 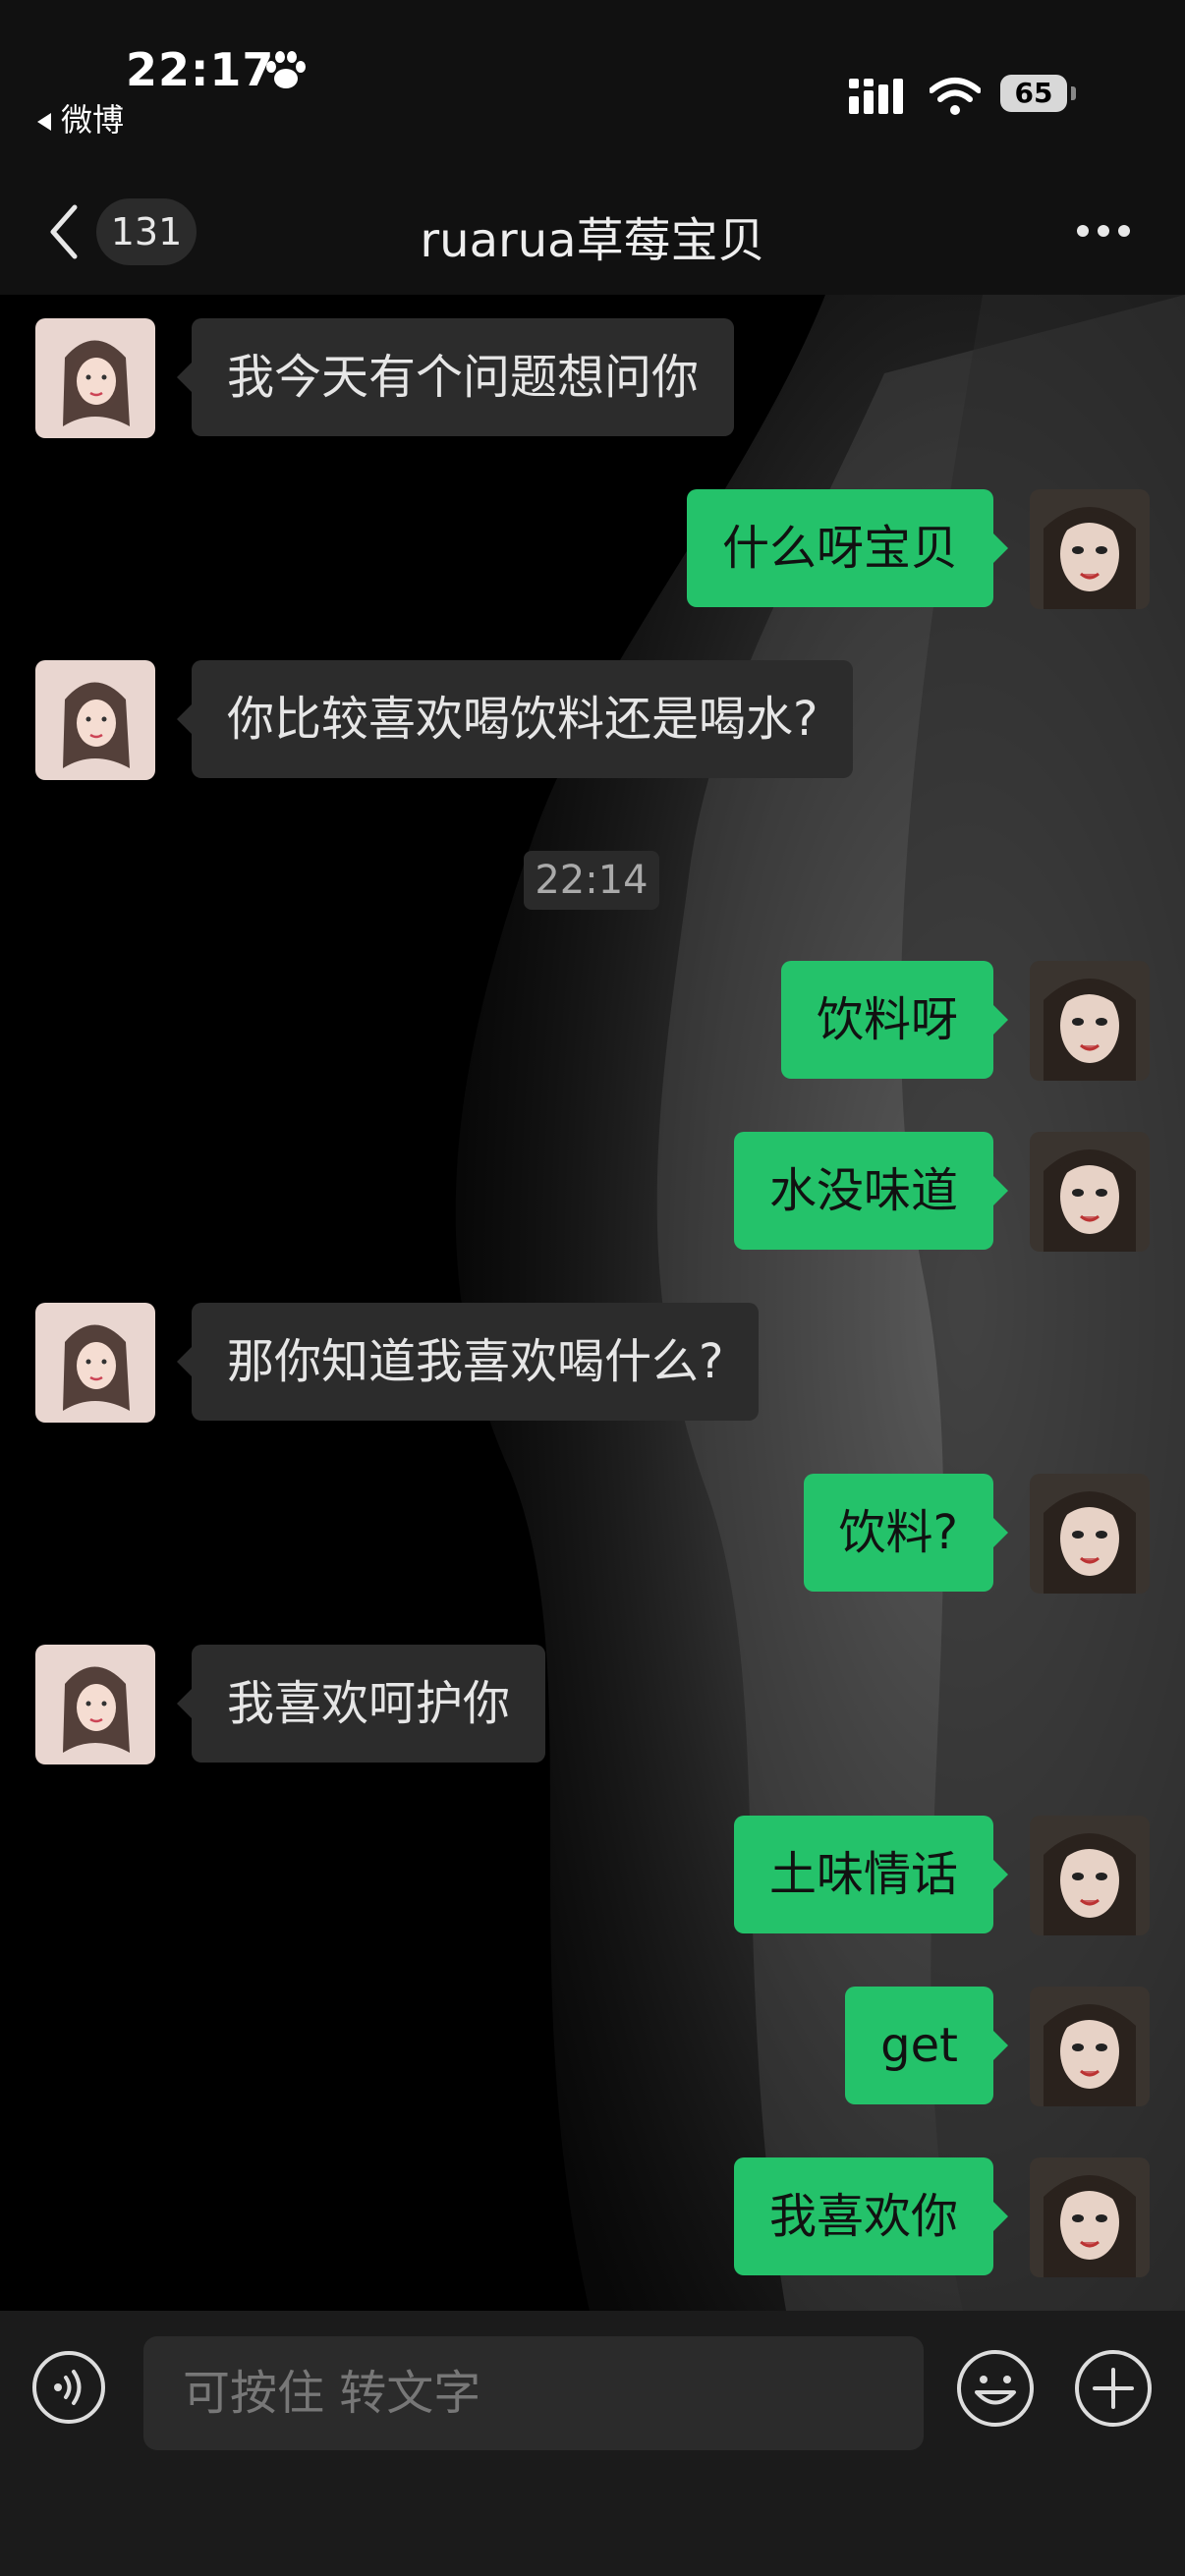 I want to click on paw-icon, so click(x=286, y=69).